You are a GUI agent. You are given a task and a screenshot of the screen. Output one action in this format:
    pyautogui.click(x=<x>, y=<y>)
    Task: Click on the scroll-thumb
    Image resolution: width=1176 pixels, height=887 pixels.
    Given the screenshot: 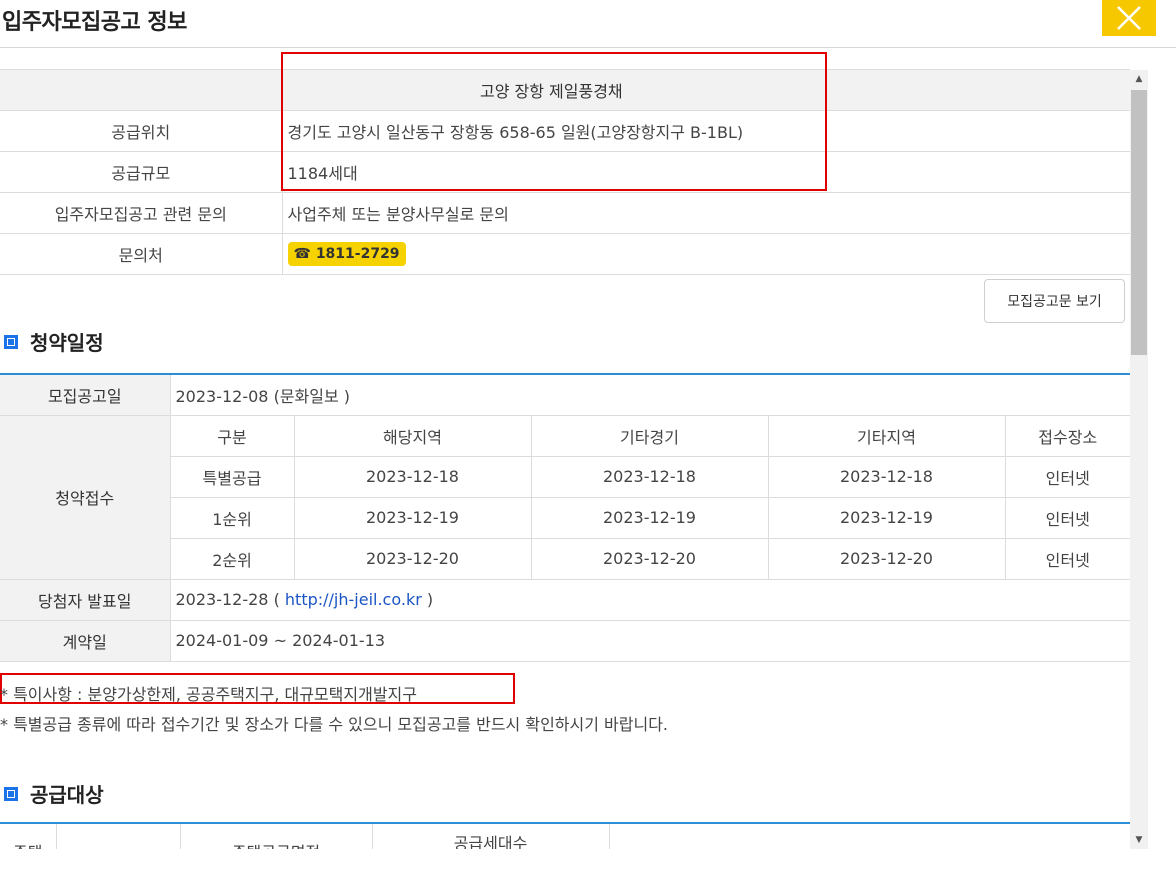 What is the action you would take?
    pyautogui.click(x=1139, y=222)
    